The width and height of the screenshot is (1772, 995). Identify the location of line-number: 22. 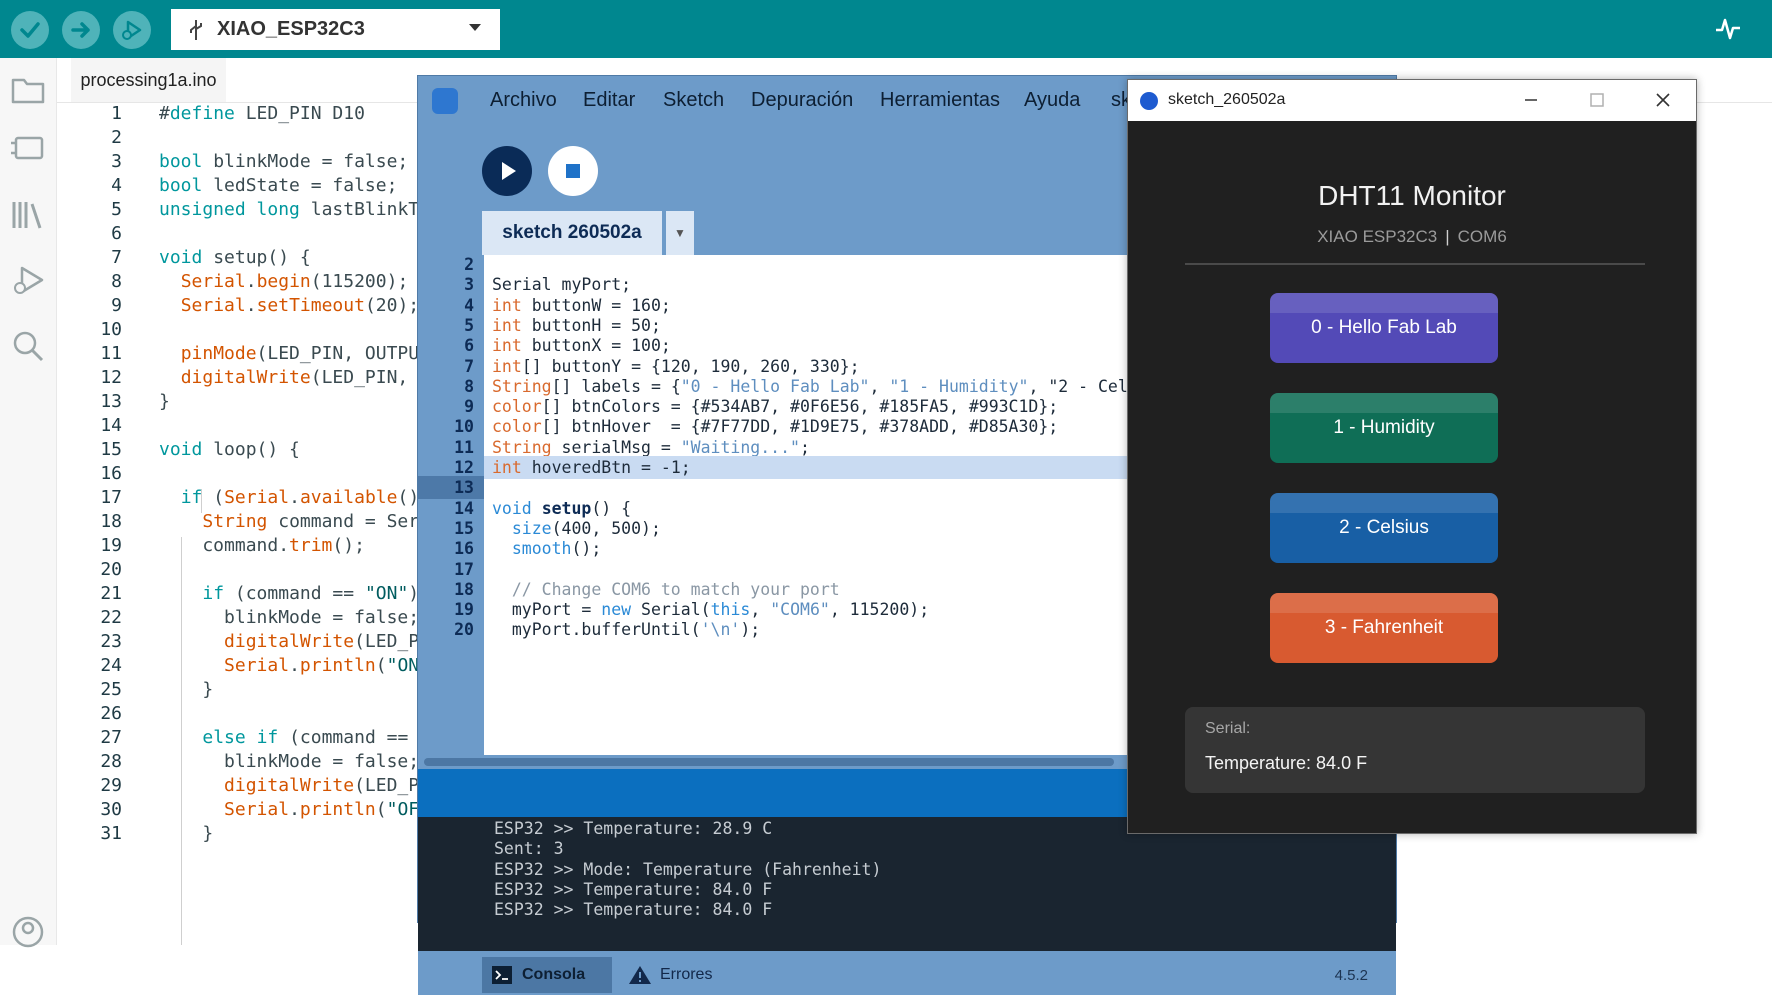
(111, 617).